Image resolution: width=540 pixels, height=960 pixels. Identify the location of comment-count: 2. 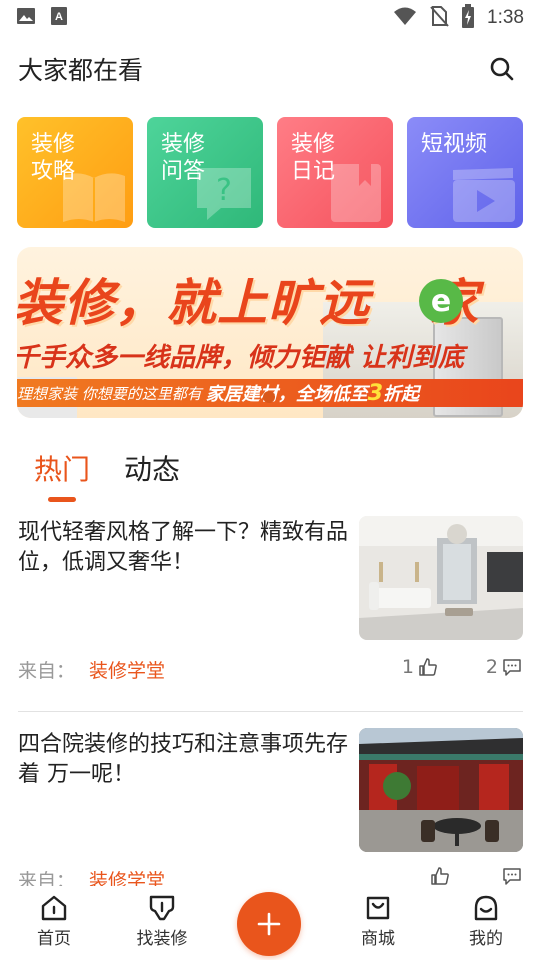
(491, 667).